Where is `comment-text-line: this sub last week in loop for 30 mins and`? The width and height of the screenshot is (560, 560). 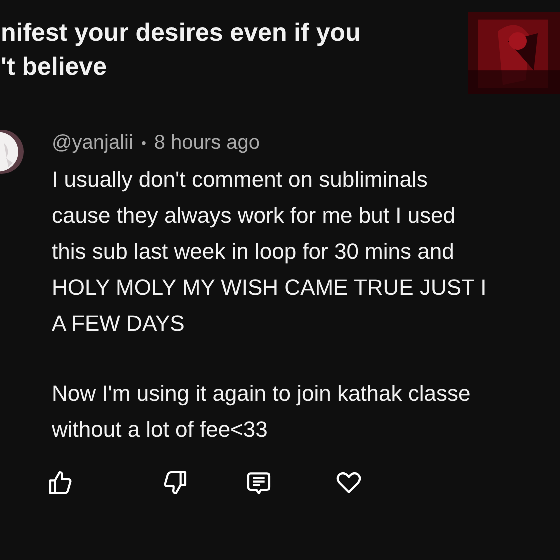 comment-text-line: this sub last week in loop for 30 mins and is located at coordinates (254, 252).